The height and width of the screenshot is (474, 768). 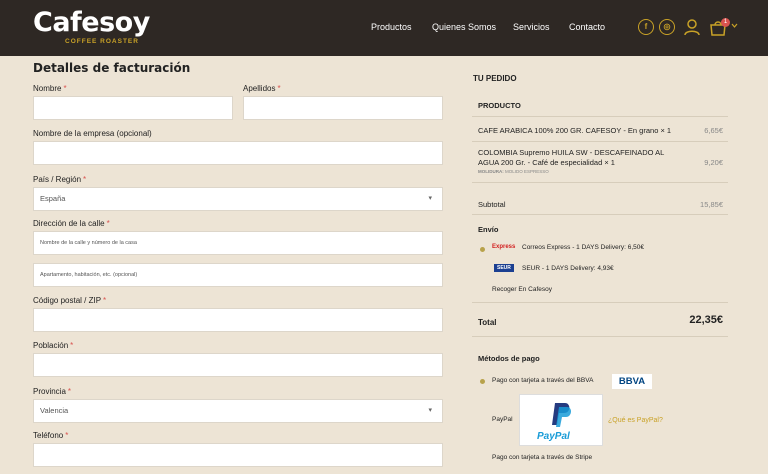 What do you see at coordinates (713, 130) in the screenshot?
I see `order-item-price: 6,65€` at bounding box center [713, 130].